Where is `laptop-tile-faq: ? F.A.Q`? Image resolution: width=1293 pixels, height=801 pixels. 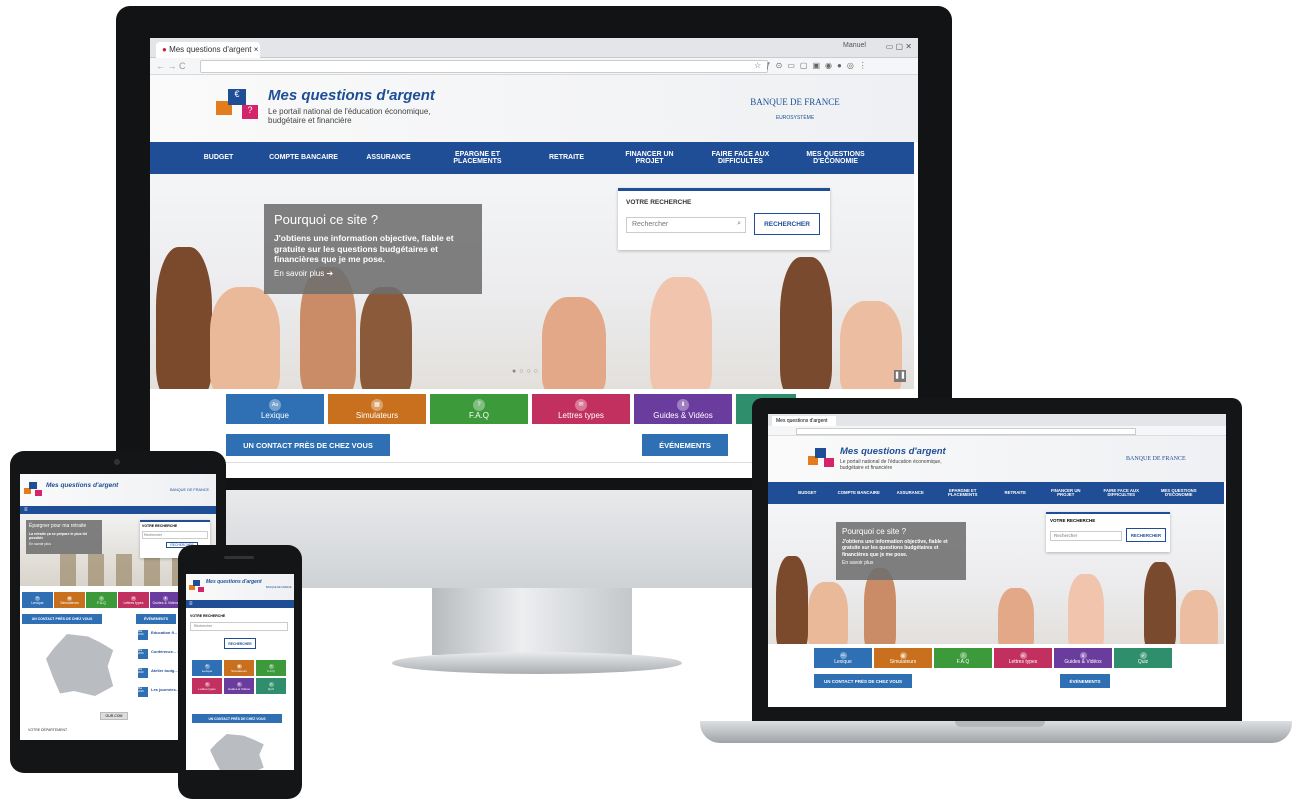
laptop-tile-faq: ? F.A.Q is located at coordinates (963, 658).